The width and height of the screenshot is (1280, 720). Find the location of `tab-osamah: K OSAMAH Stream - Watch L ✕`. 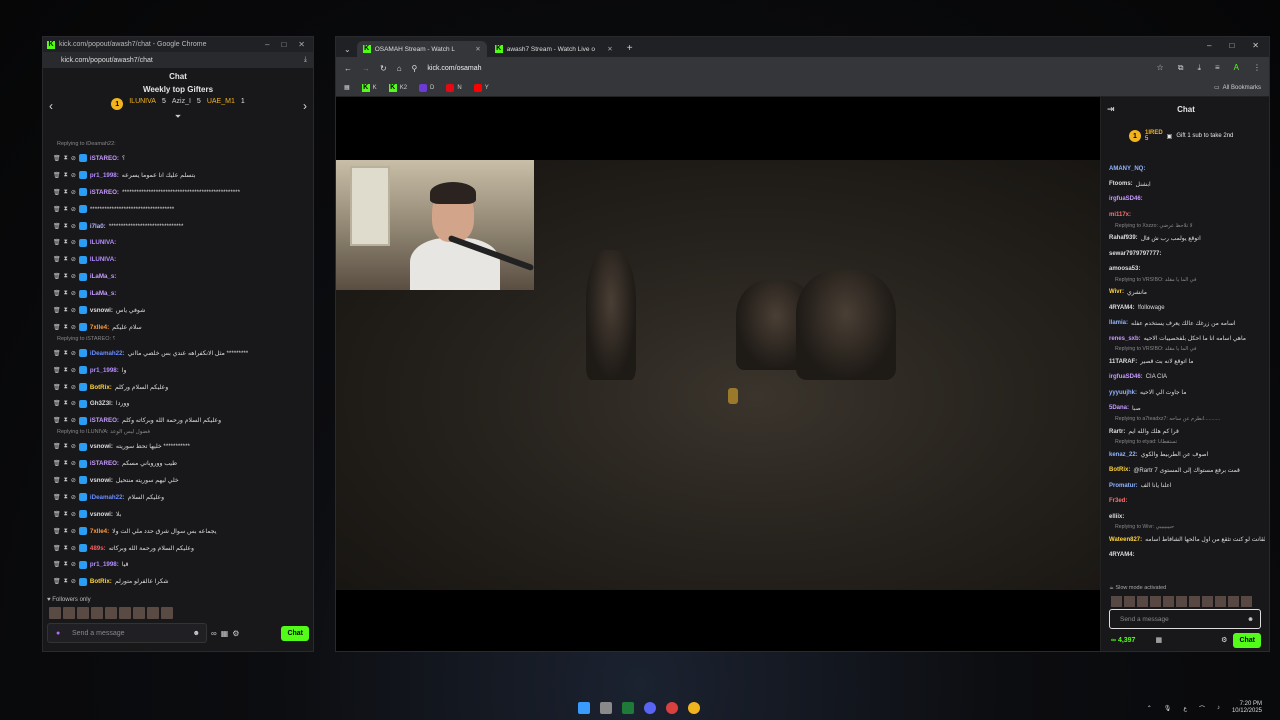

tab-osamah: K OSAMAH Stream - Watch L ✕ is located at coordinates (421, 49).